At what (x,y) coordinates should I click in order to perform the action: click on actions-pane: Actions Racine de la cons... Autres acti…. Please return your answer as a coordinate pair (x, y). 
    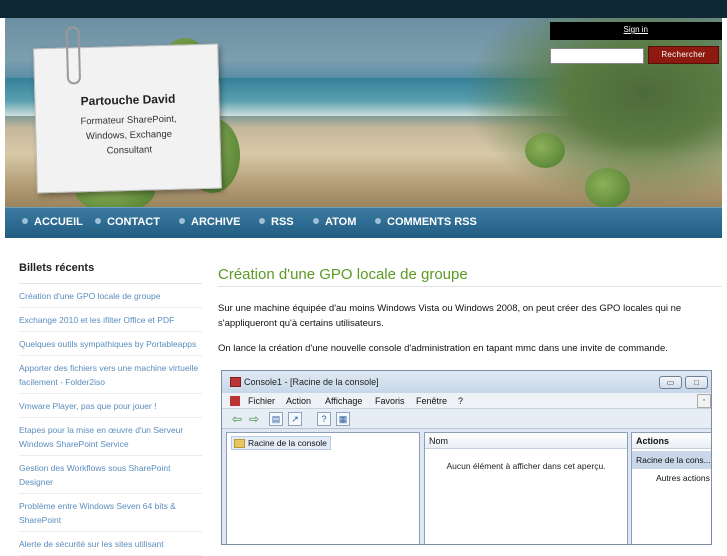
    Looking at the image, I should click on (671, 488).